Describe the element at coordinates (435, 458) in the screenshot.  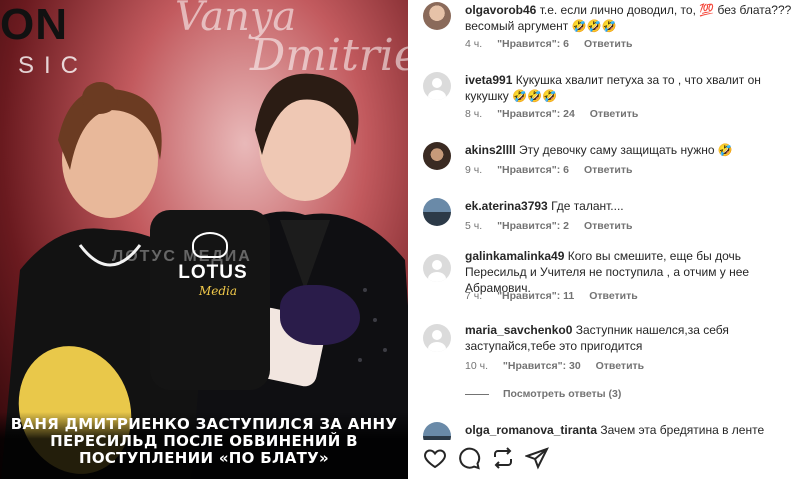
I see `heart-icon` at that location.